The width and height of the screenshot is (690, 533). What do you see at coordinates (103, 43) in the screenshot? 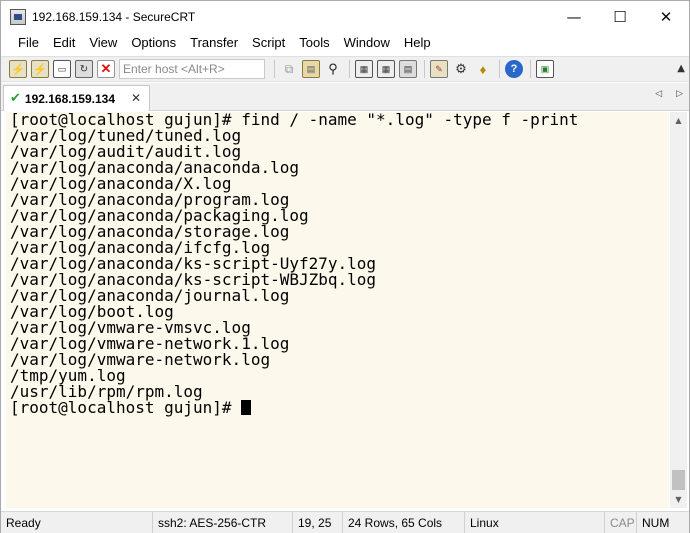
I see `menu-view: View` at bounding box center [103, 43].